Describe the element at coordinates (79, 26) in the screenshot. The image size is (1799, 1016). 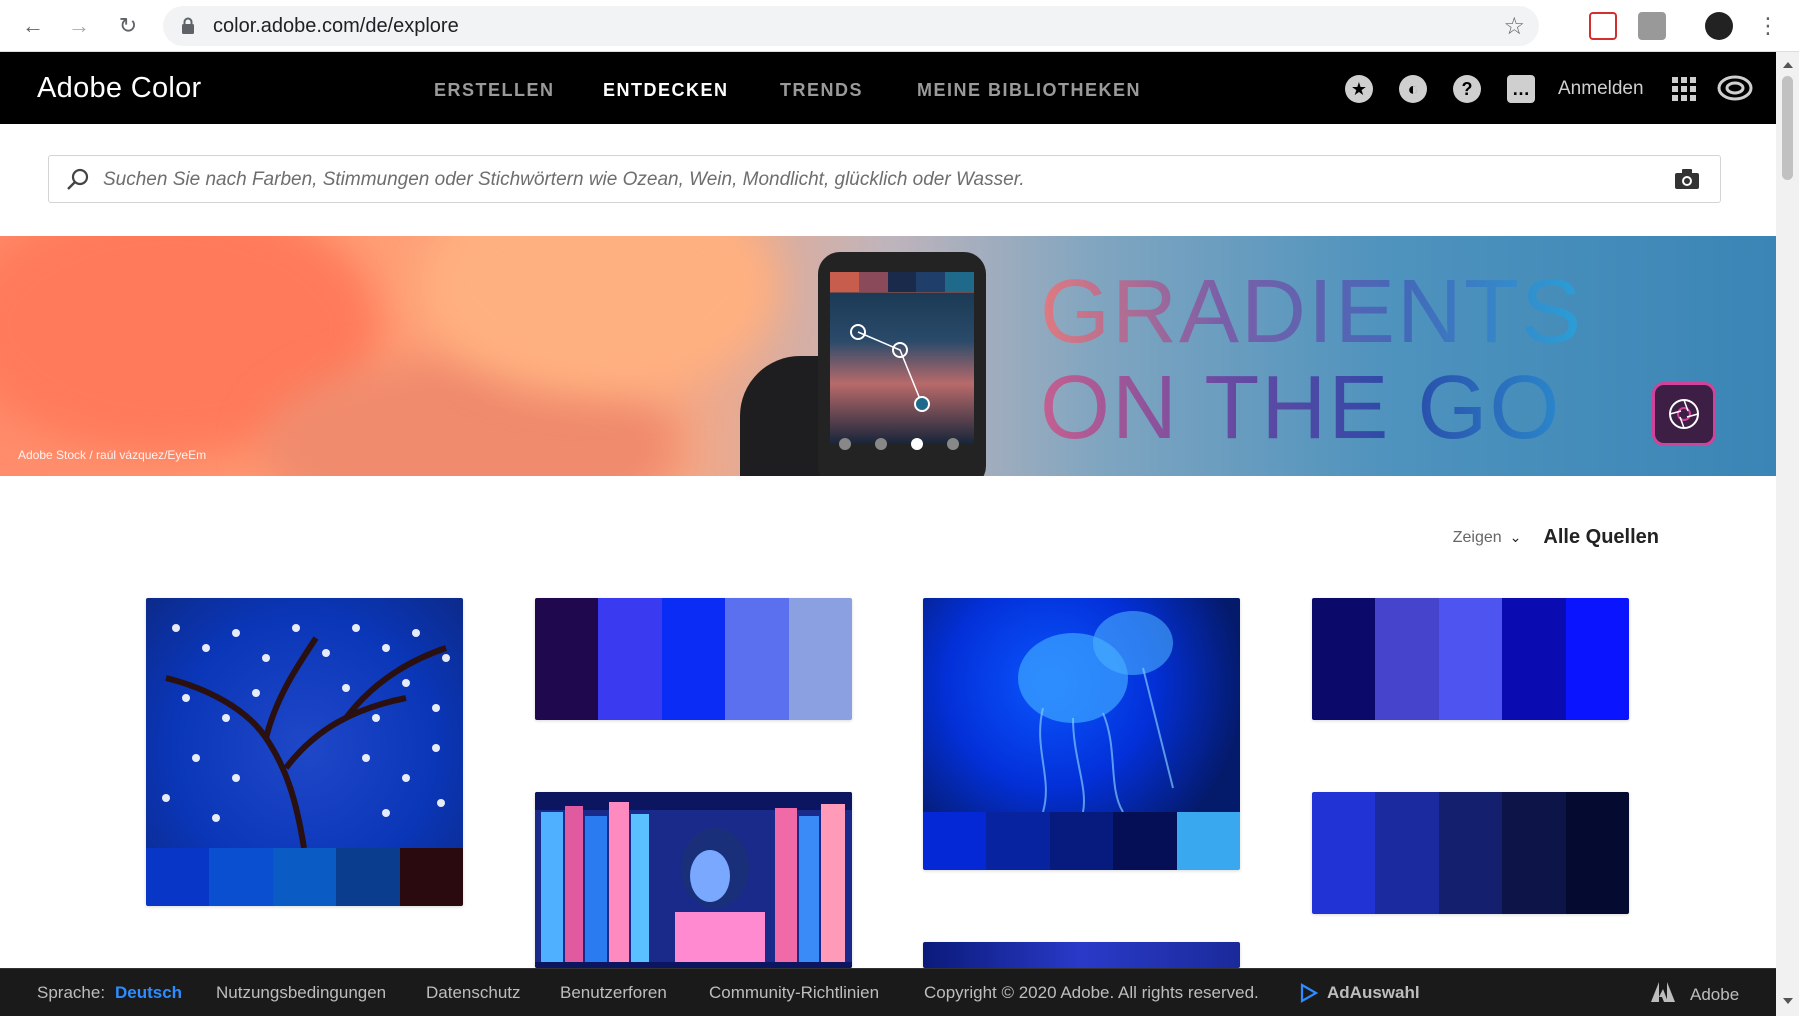
I see `forward-icon: →` at that location.